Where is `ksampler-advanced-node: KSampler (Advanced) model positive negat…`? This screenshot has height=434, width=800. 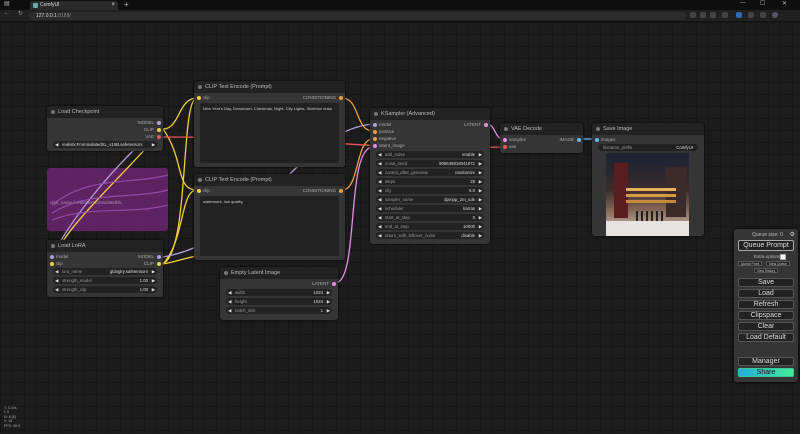
ksampler-advanced-node: KSampler (Advanced) model positive negat… is located at coordinates (430, 176).